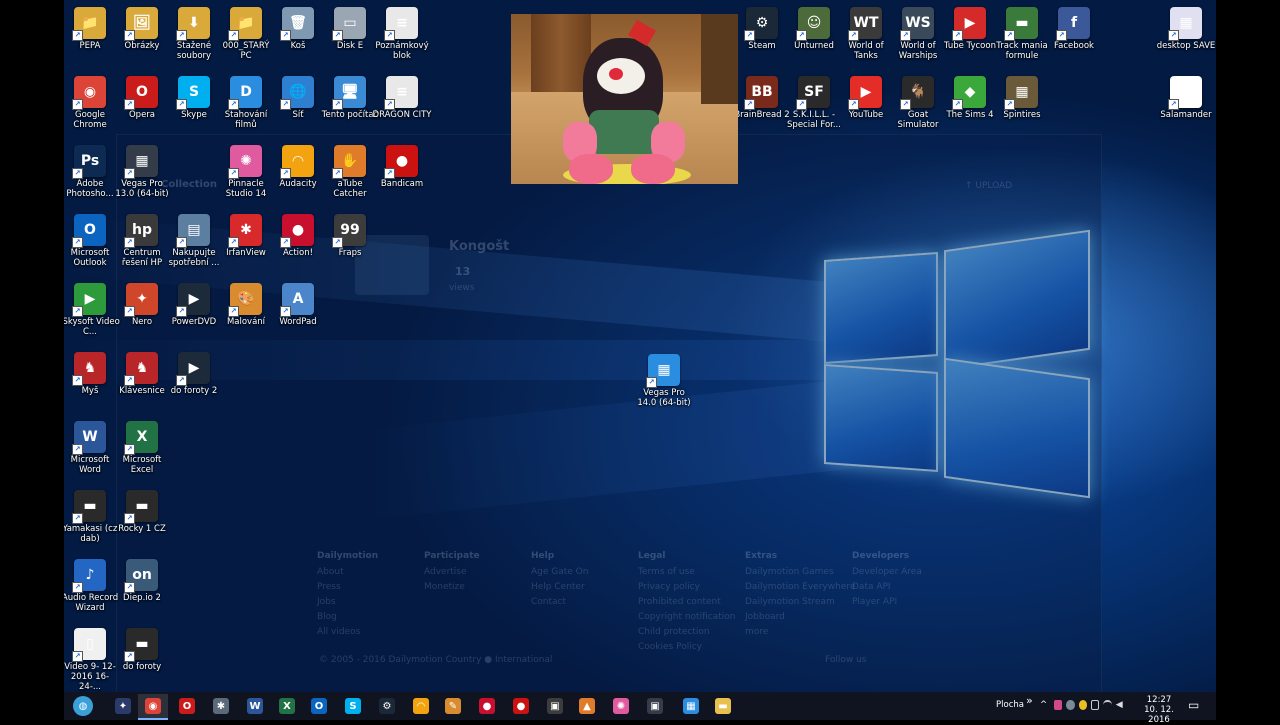  I want to click on taskbar-bat-button: ✦, so click(123, 706).